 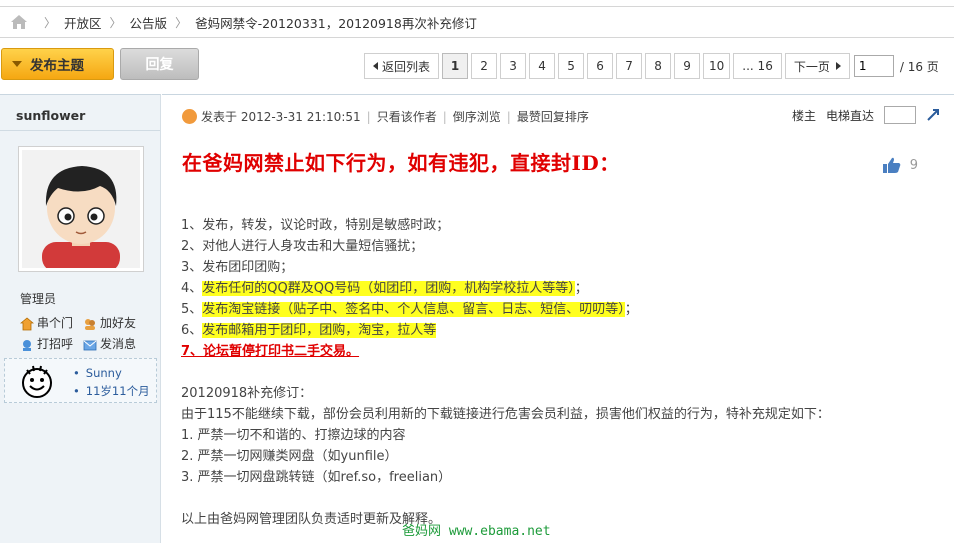 I want to click on new-topic-button: 发布主题, so click(x=57, y=64).